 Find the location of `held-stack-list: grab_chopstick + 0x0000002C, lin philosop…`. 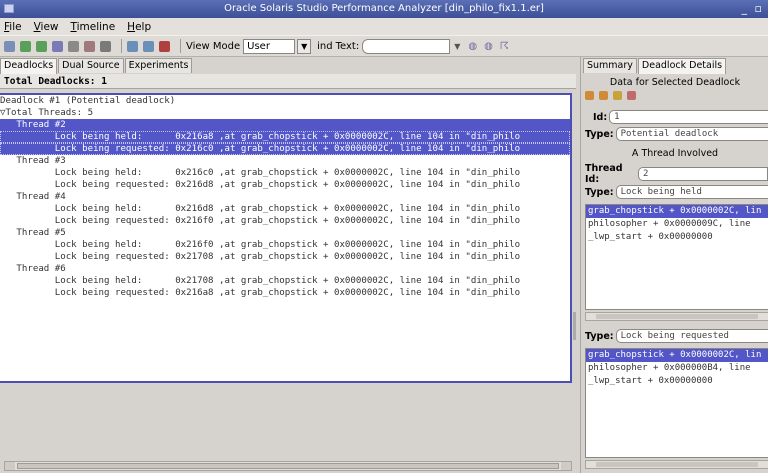

held-stack-list: grab_chopstick + 0x0000002C, lin philosop… is located at coordinates (676, 257).